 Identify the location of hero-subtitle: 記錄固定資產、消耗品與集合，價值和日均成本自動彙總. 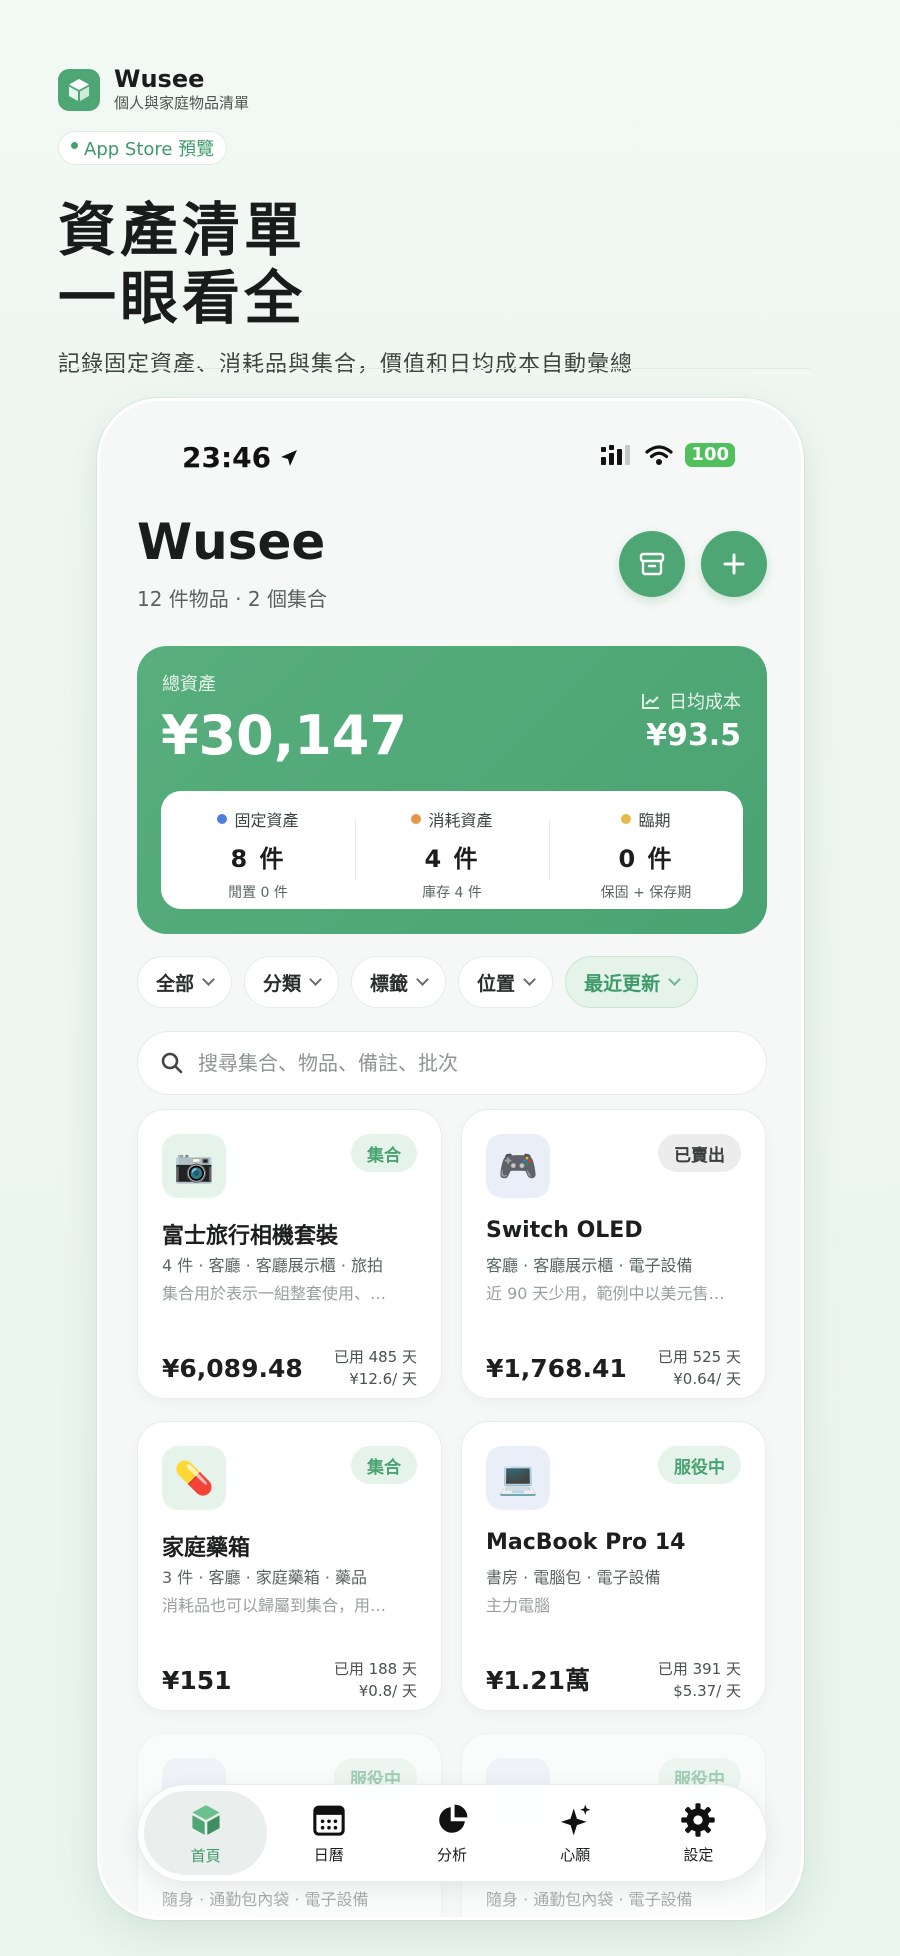
(346, 364).